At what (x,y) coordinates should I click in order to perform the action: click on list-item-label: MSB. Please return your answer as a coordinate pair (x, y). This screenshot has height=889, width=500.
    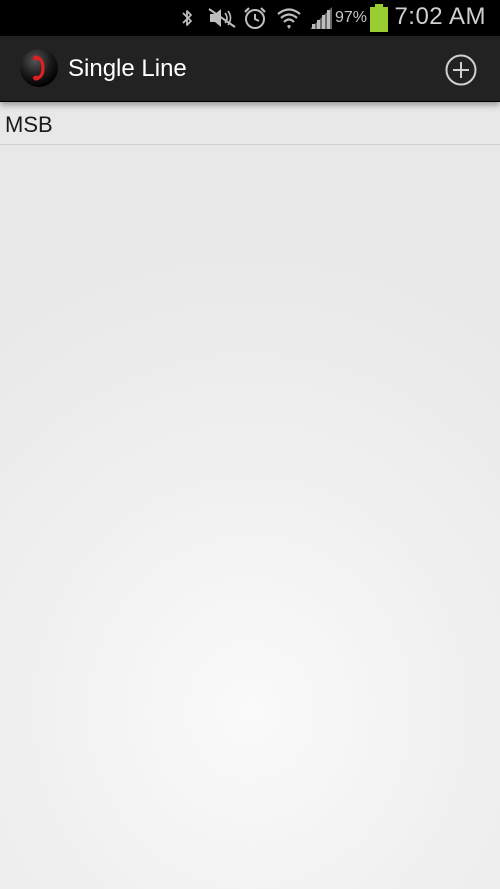
    Looking at the image, I should click on (29, 124).